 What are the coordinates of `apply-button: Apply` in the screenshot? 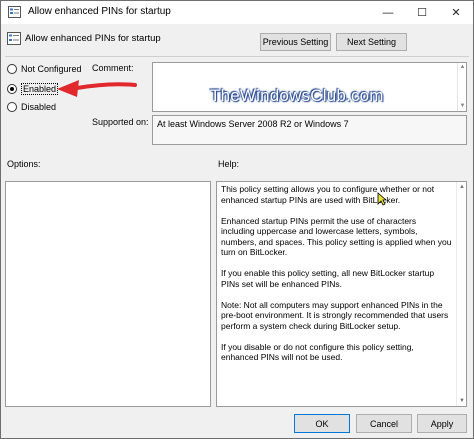 It's located at (442, 423).